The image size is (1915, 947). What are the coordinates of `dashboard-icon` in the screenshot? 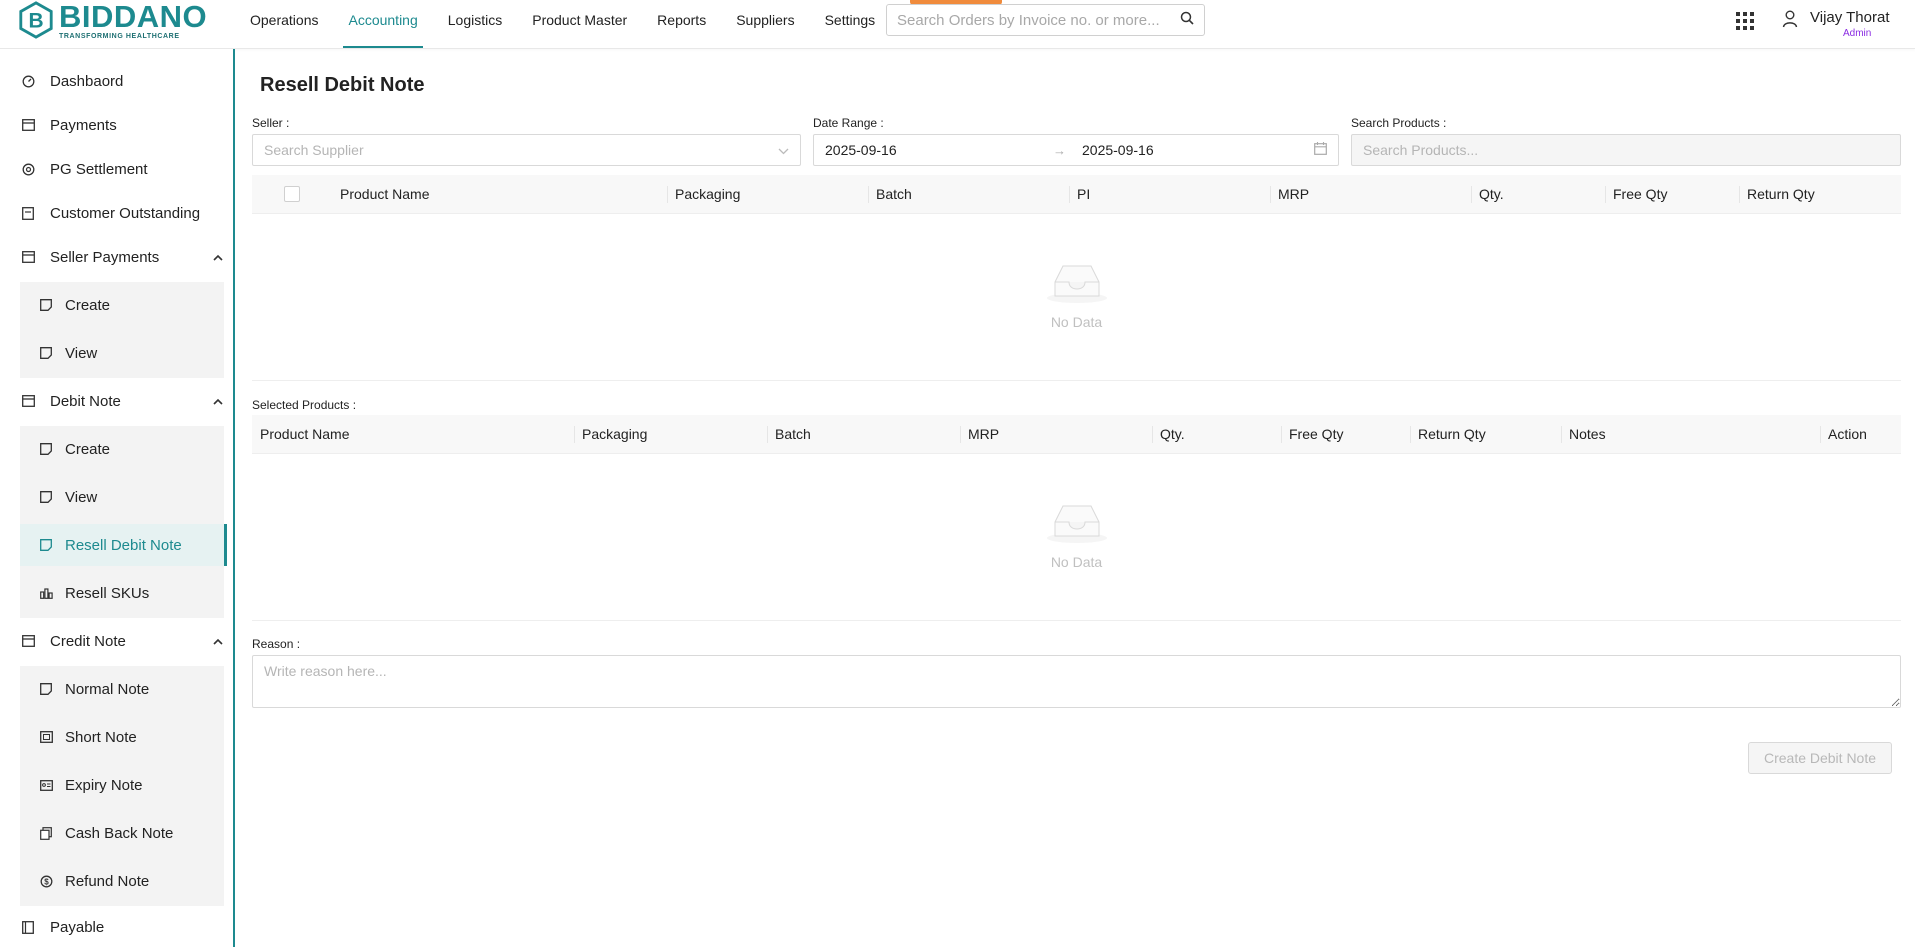 It's located at (28, 81).